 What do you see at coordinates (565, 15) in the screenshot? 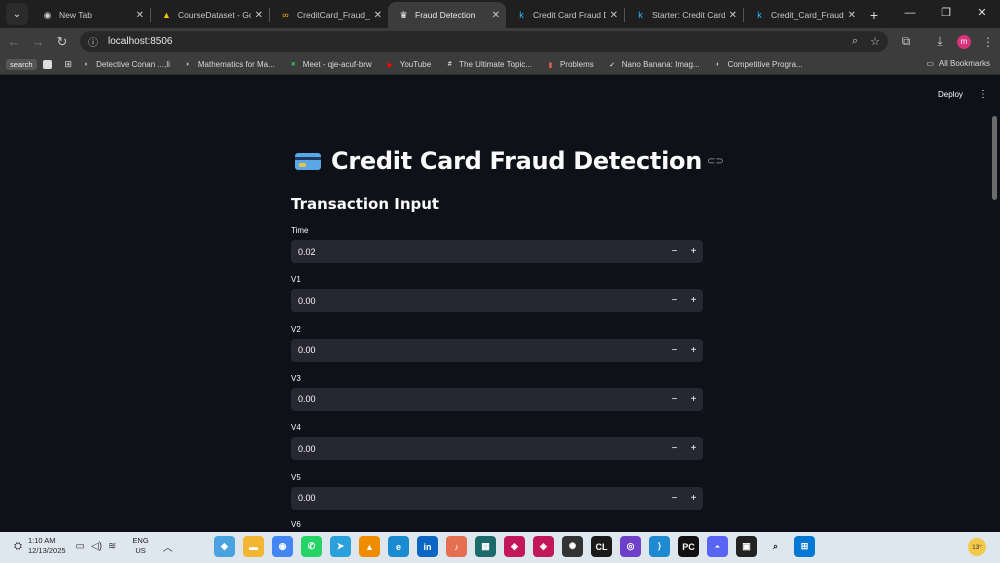
I see `browser-tab: k Credit Card Fraud De ✕` at bounding box center [565, 15].